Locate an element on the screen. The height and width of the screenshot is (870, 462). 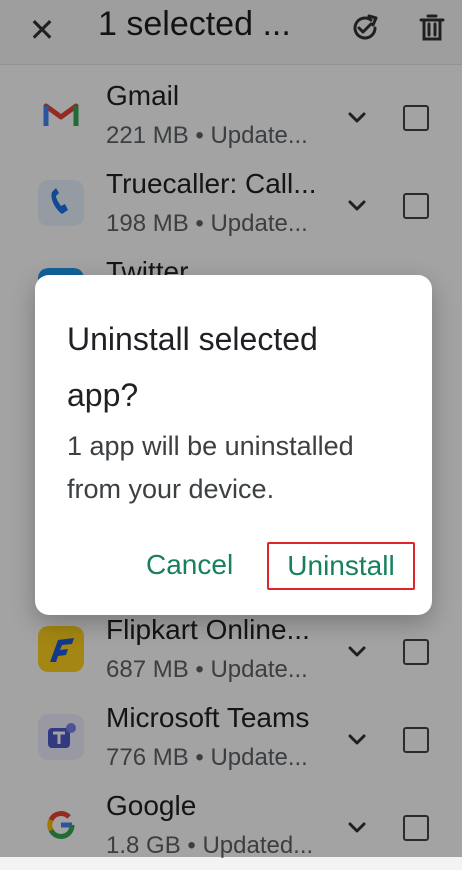
dialog-title: Uninstall selected app? is located at coordinates (192, 367).